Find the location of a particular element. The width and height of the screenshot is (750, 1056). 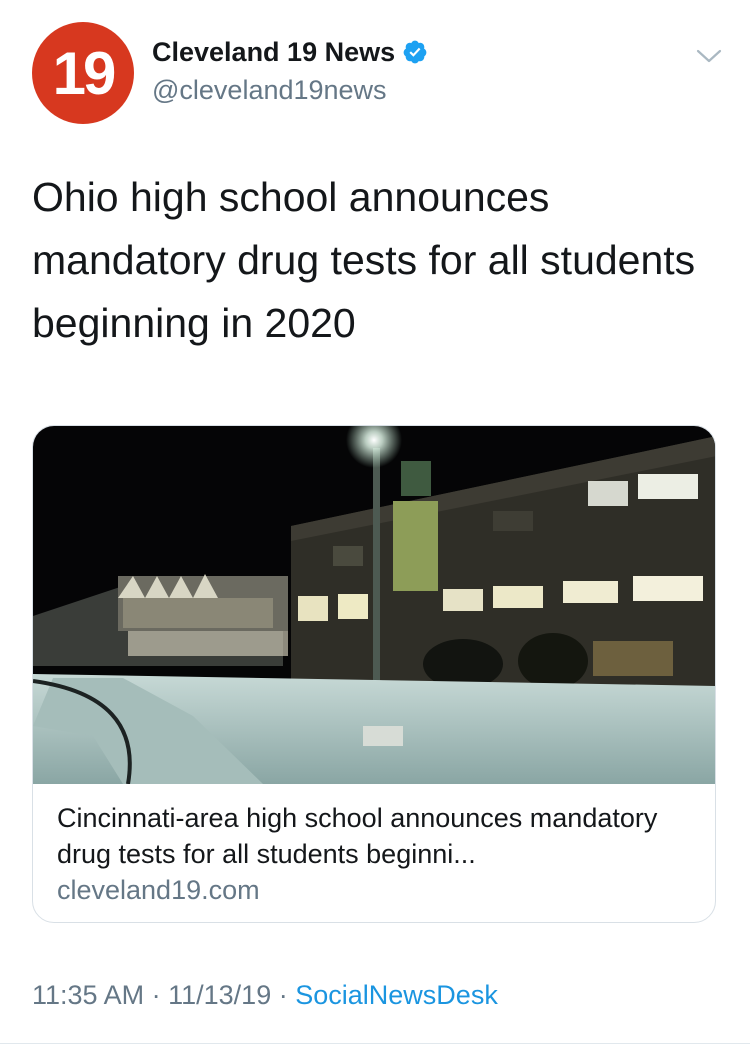

display-name: Cleveland 19 News is located at coordinates (273, 52).